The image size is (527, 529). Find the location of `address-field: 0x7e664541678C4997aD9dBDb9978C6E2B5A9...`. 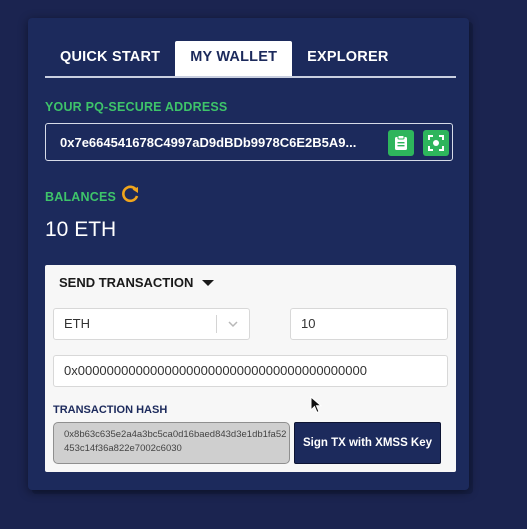

address-field: 0x7e664541678C4997aD9dBDb9978C6E2B5A9... is located at coordinates (249, 142).